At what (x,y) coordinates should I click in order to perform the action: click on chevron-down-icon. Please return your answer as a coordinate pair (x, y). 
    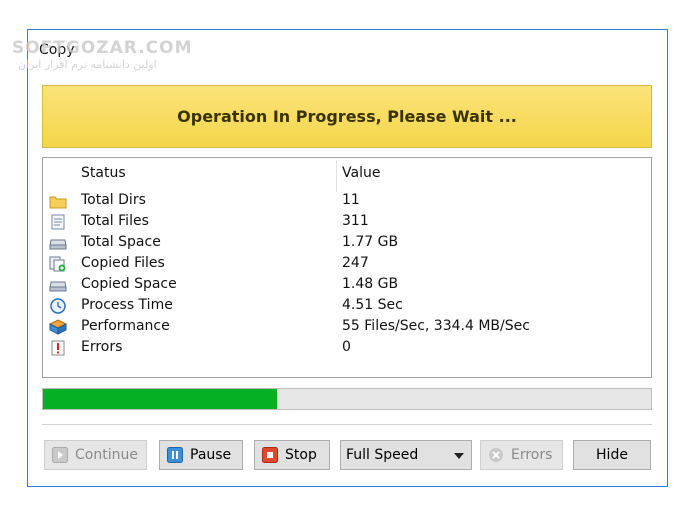
    Looking at the image, I should click on (459, 456).